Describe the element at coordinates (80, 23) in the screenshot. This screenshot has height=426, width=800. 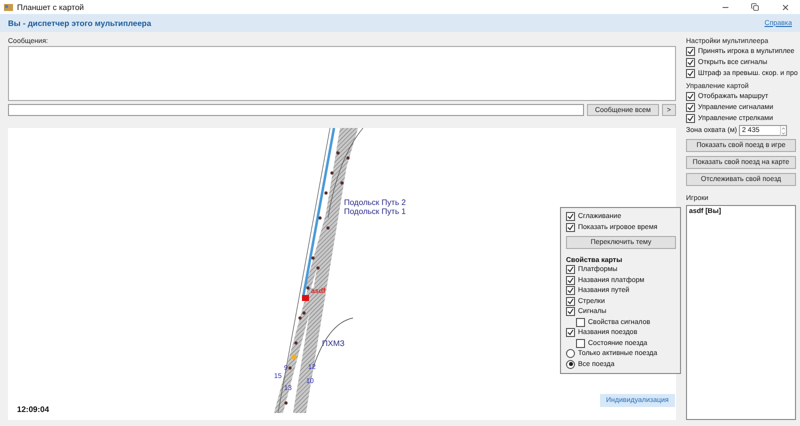
I see `banner-text: Вы - диспетчер этого мультиплеера` at that location.